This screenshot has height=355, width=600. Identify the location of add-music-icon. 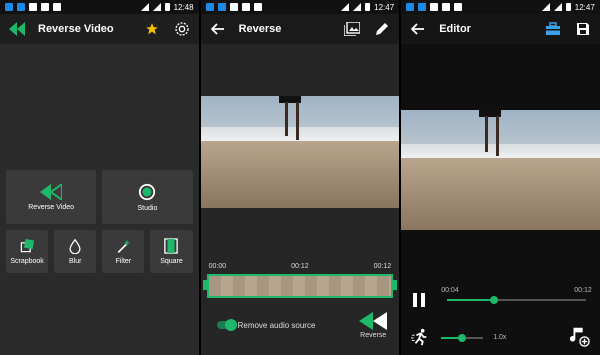
(579, 337).